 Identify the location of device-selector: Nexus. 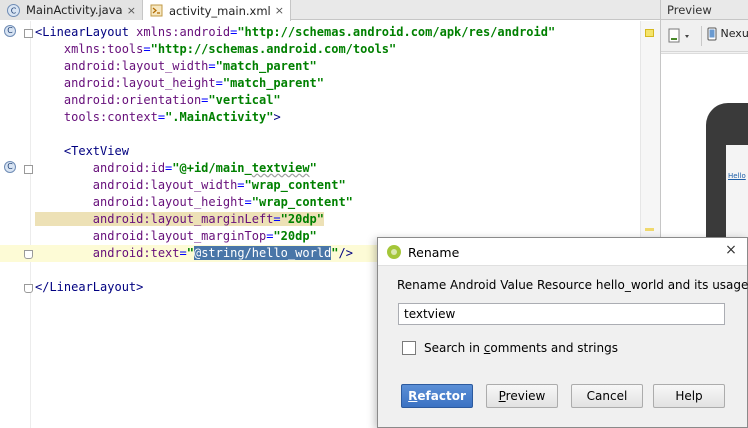
(727, 34).